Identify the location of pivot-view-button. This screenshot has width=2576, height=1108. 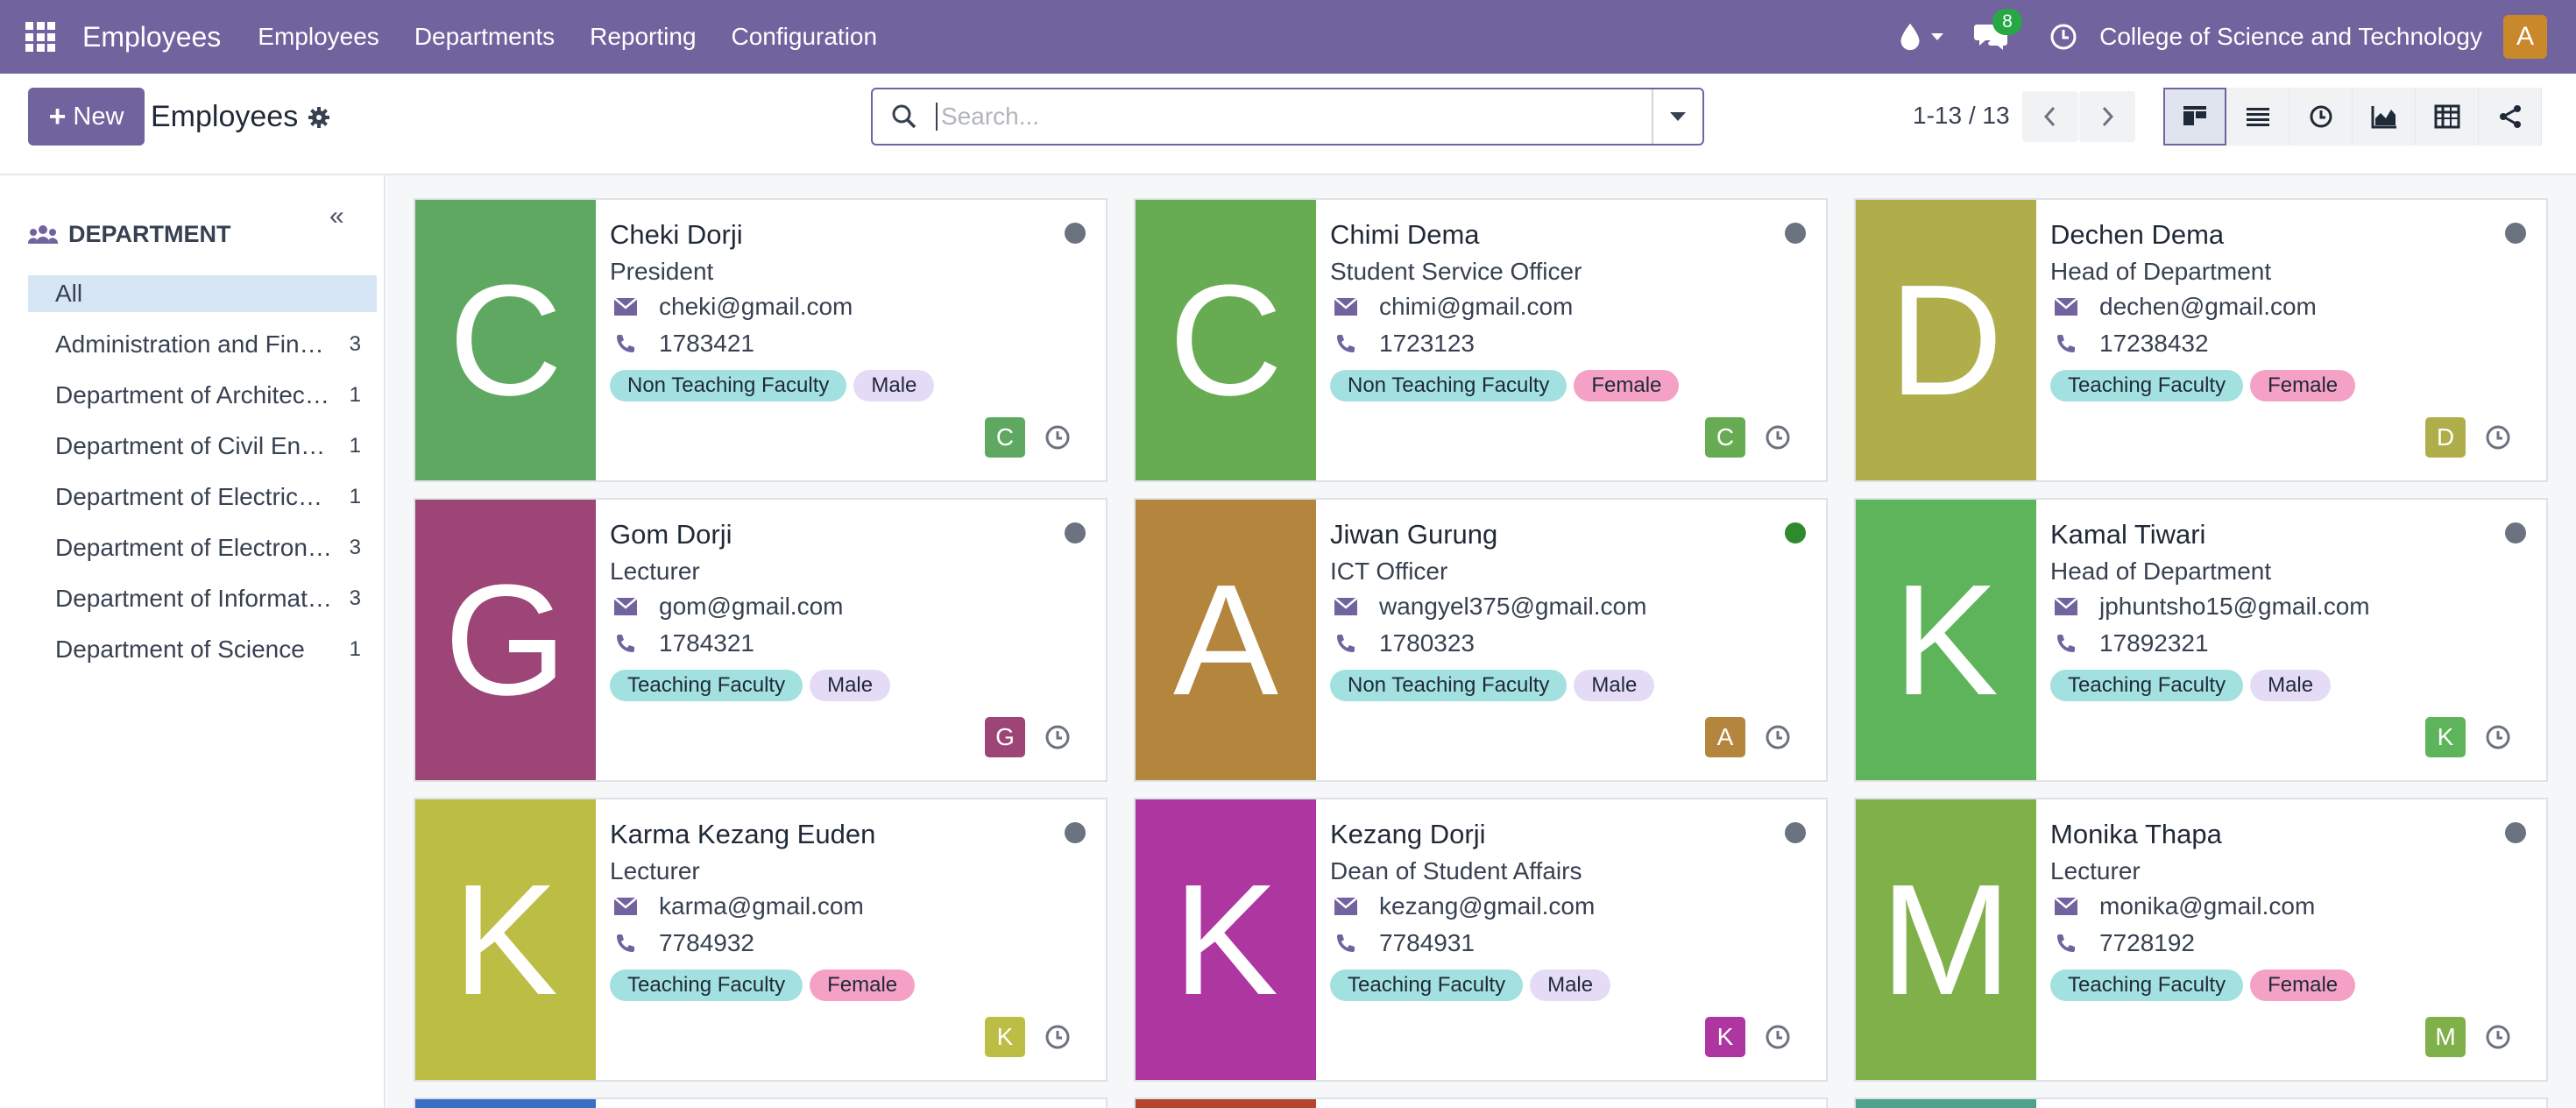
(2447, 117).